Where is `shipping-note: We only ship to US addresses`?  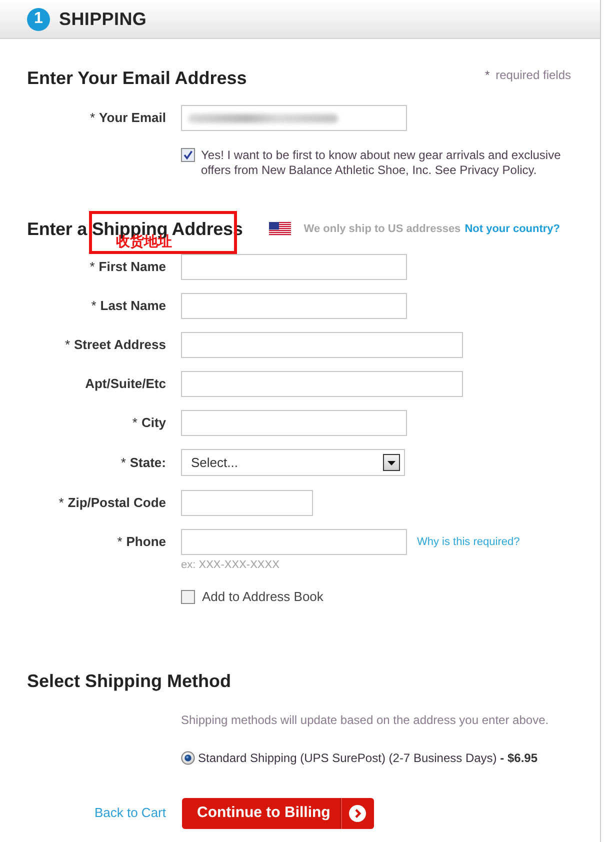
shipping-note: We only ship to US addresses is located at coordinates (382, 229).